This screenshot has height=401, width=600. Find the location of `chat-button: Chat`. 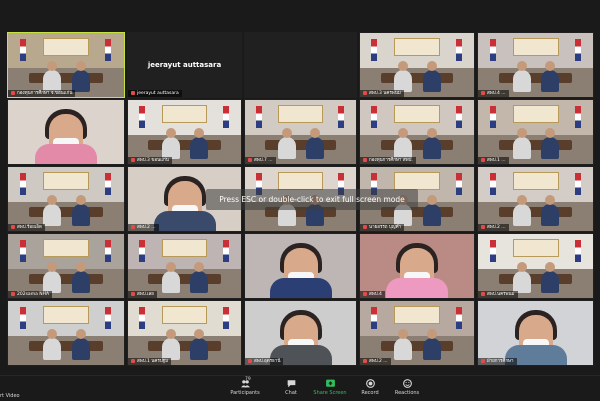

chat-button: Chat is located at coordinates (291, 389).